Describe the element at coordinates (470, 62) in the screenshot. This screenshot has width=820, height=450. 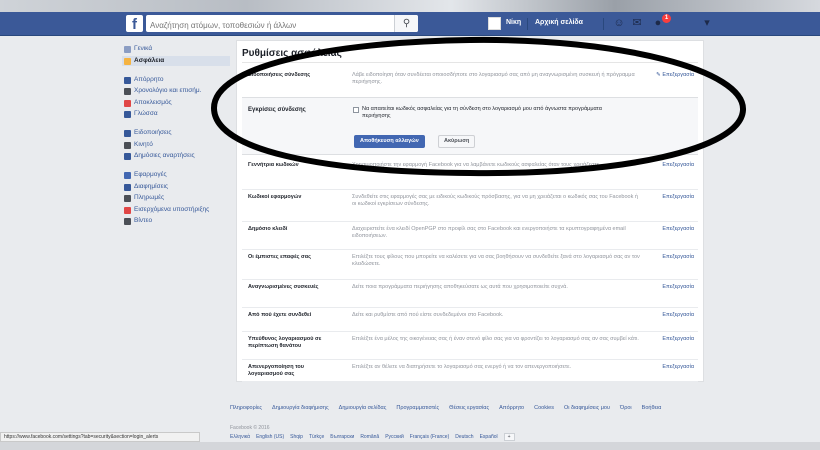
I see `title-divider` at that location.